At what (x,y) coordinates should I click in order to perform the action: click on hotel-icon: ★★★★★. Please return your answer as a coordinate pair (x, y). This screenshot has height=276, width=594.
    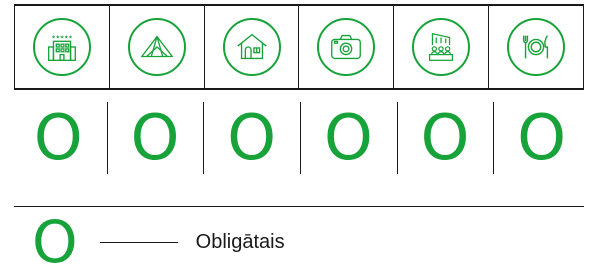
    Looking at the image, I should click on (61, 47).